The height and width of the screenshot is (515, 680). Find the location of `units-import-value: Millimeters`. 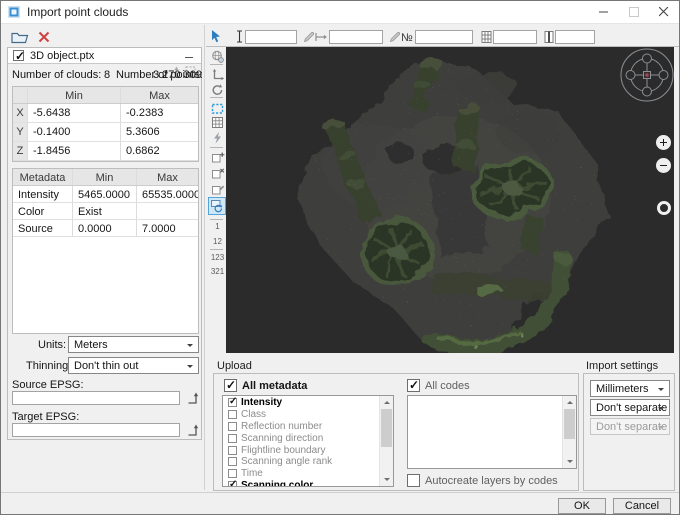

units-import-value: Millimeters is located at coordinates (622, 388).